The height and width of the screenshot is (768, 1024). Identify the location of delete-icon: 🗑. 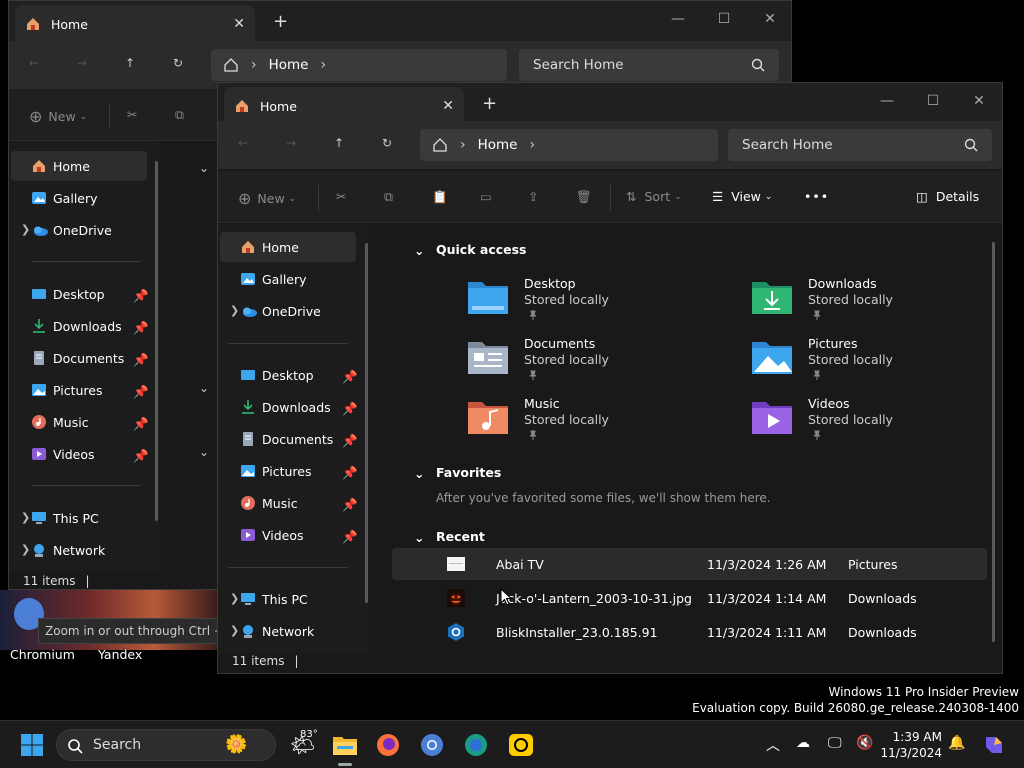
(584, 197).